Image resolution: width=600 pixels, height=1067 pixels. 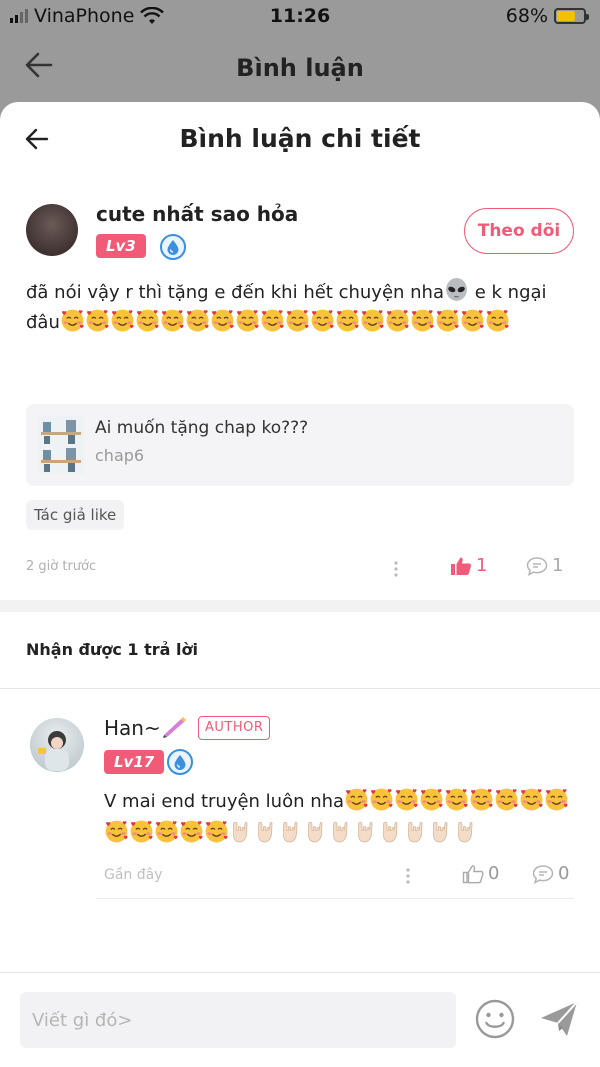 What do you see at coordinates (494, 873) in the screenshot?
I see `reply-like-count: 0` at bounding box center [494, 873].